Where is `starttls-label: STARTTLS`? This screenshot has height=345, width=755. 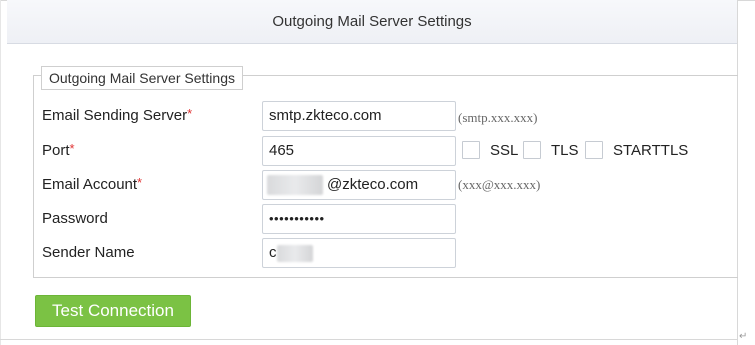
starttls-label: STARTTLS is located at coordinates (651, 150).